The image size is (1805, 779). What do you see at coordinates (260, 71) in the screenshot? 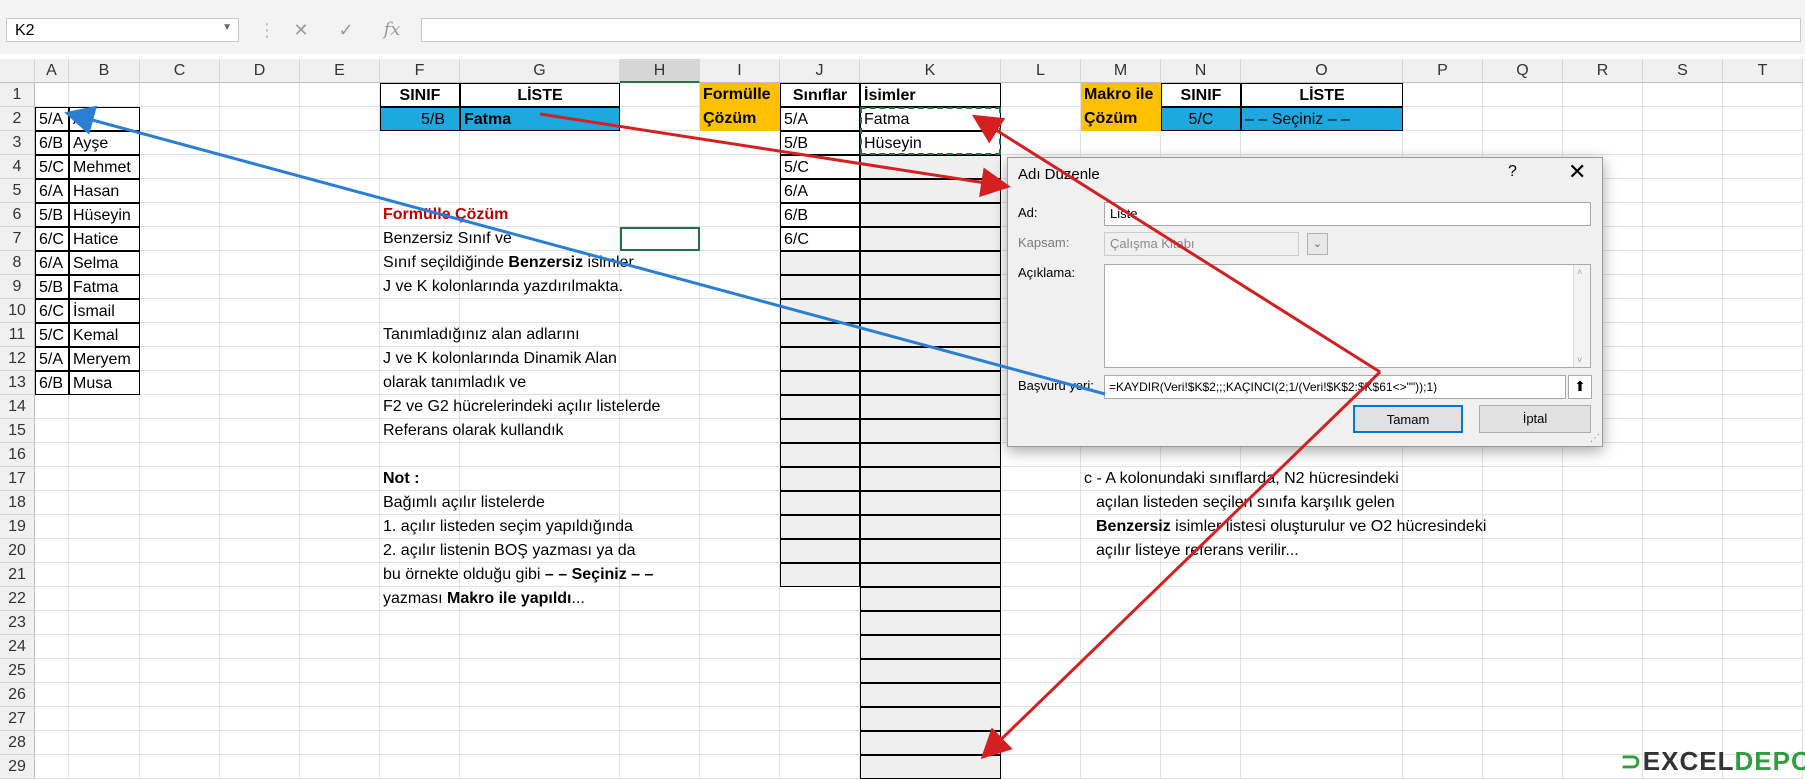
I see `column-header-d: D` at bounding box center [260, 71].